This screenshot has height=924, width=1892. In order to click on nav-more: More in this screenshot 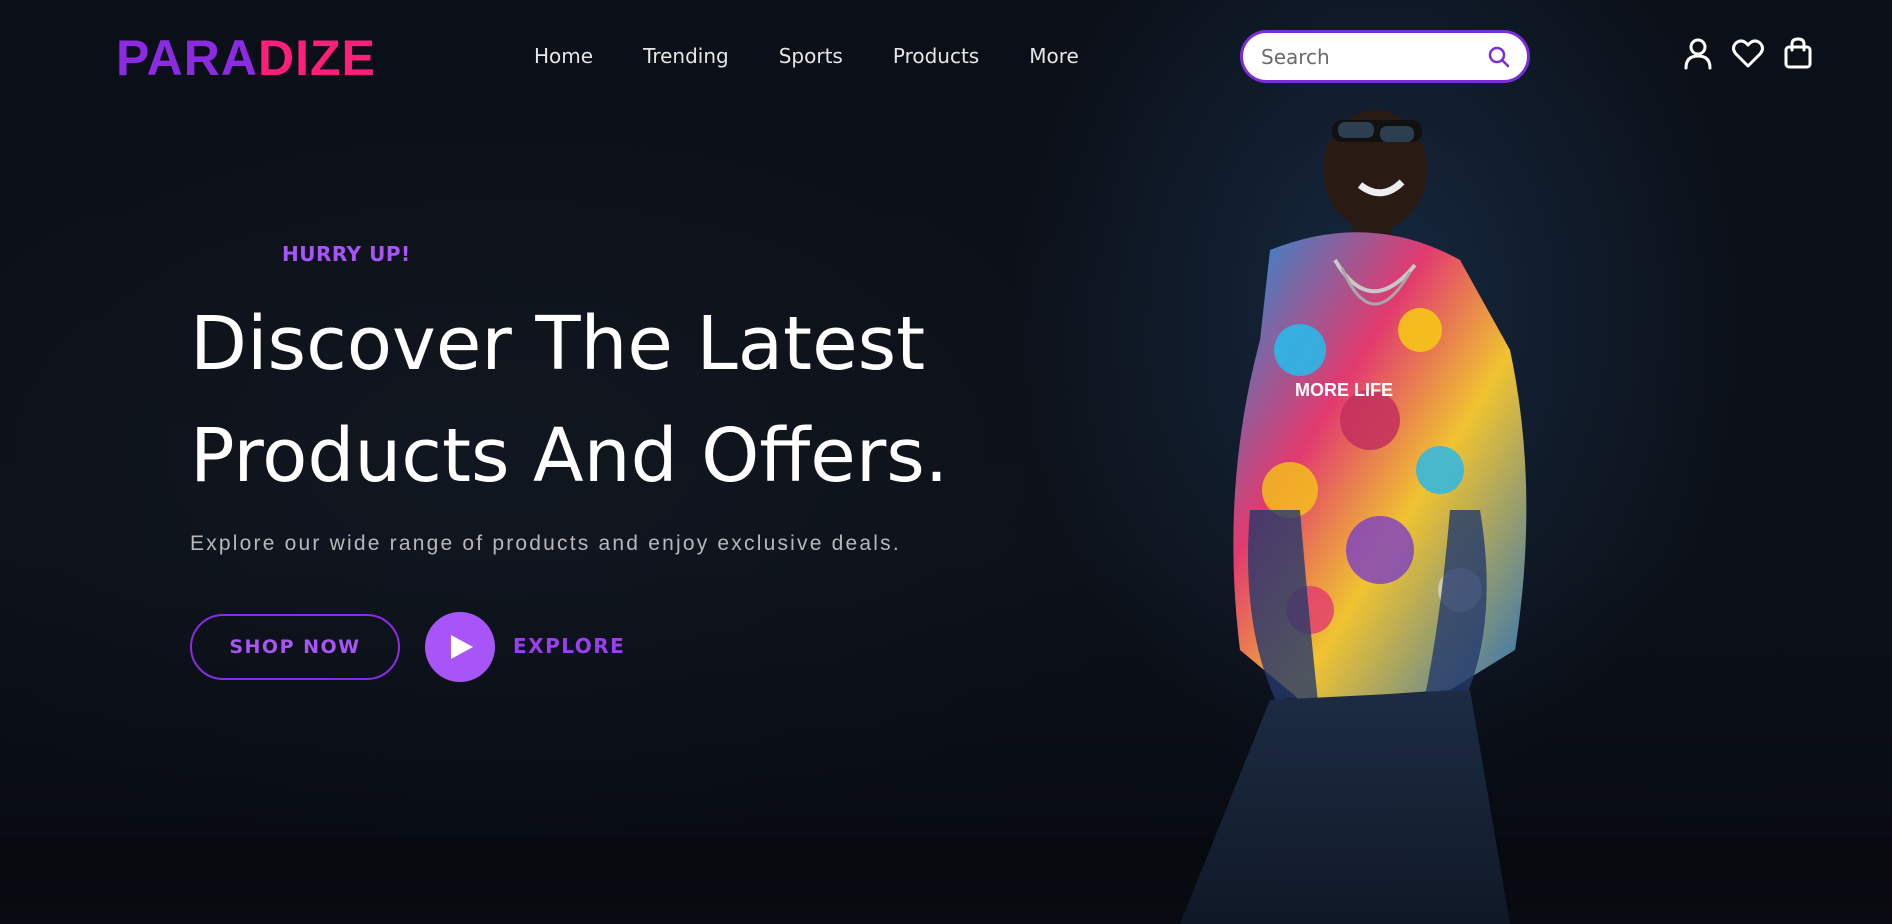, I will do `click(1054, 56)`.